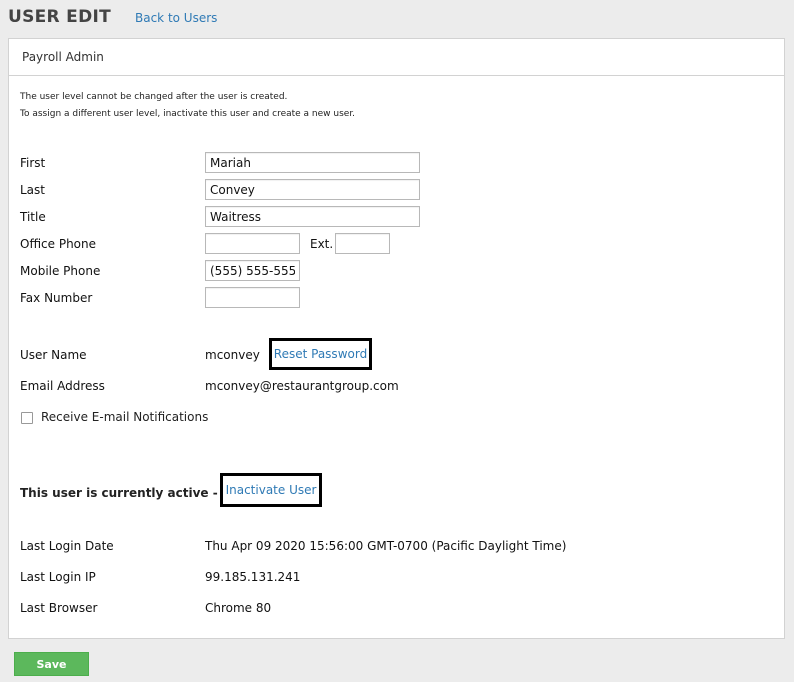 The width and height of the screenshot is (794, 682). I want to click on email-notifications-checkbox, so click(27, 418).